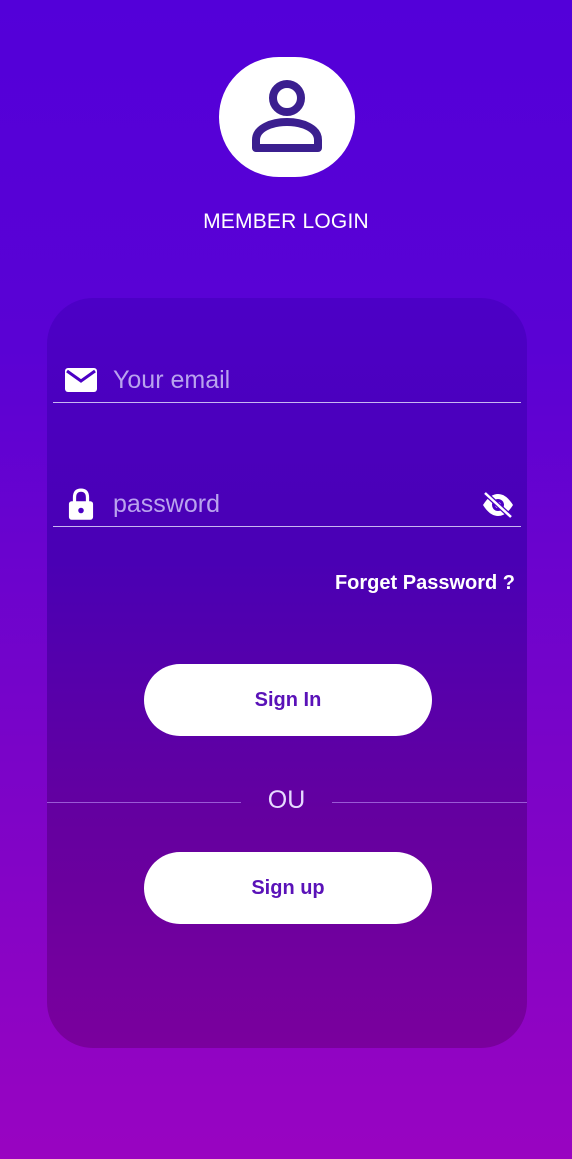 The height and width of the screenshot is (1159, 572). What do you see at coordinates (288, 888) in the screenshot?
I see `sign-up-button: Sign up` at bounding box center [288, 888].